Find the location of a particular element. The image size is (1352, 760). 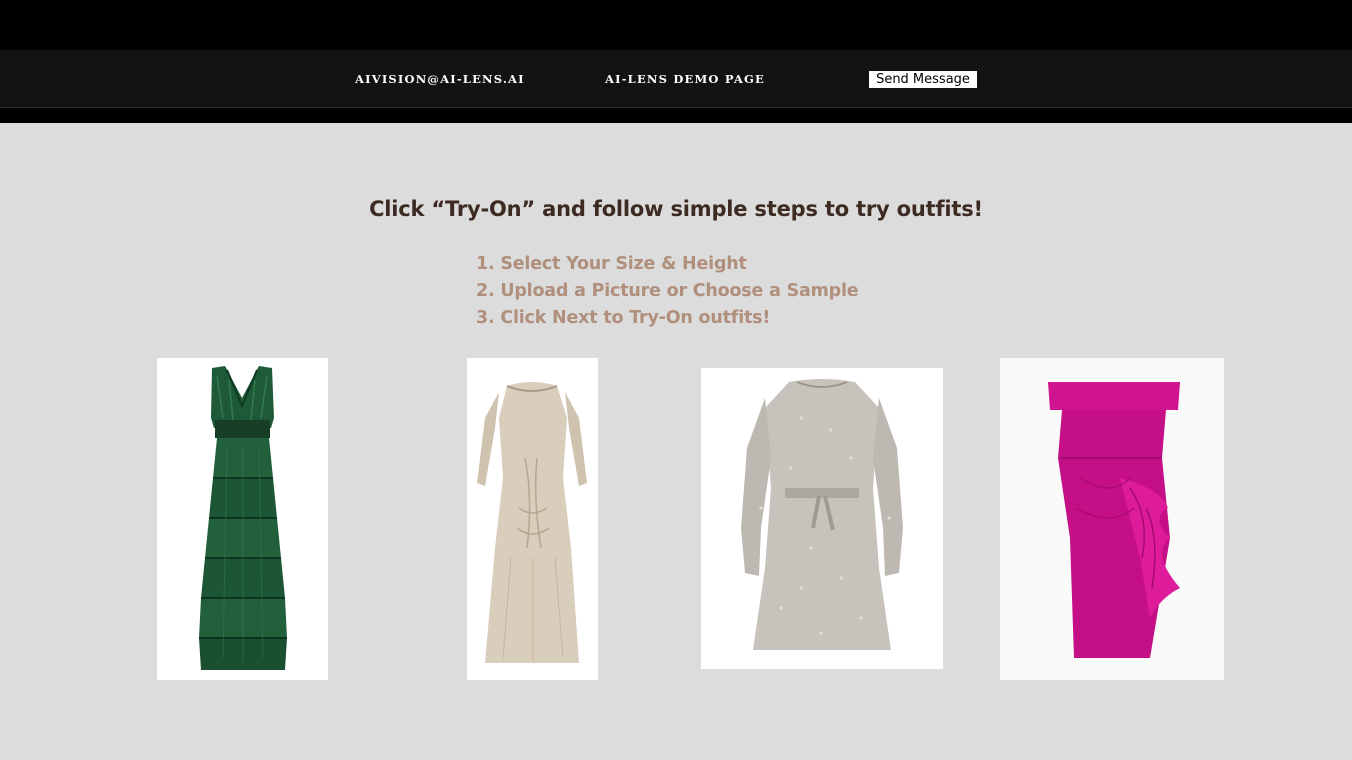

green-velvet-gown-icon is located at coordinates (243, 518).